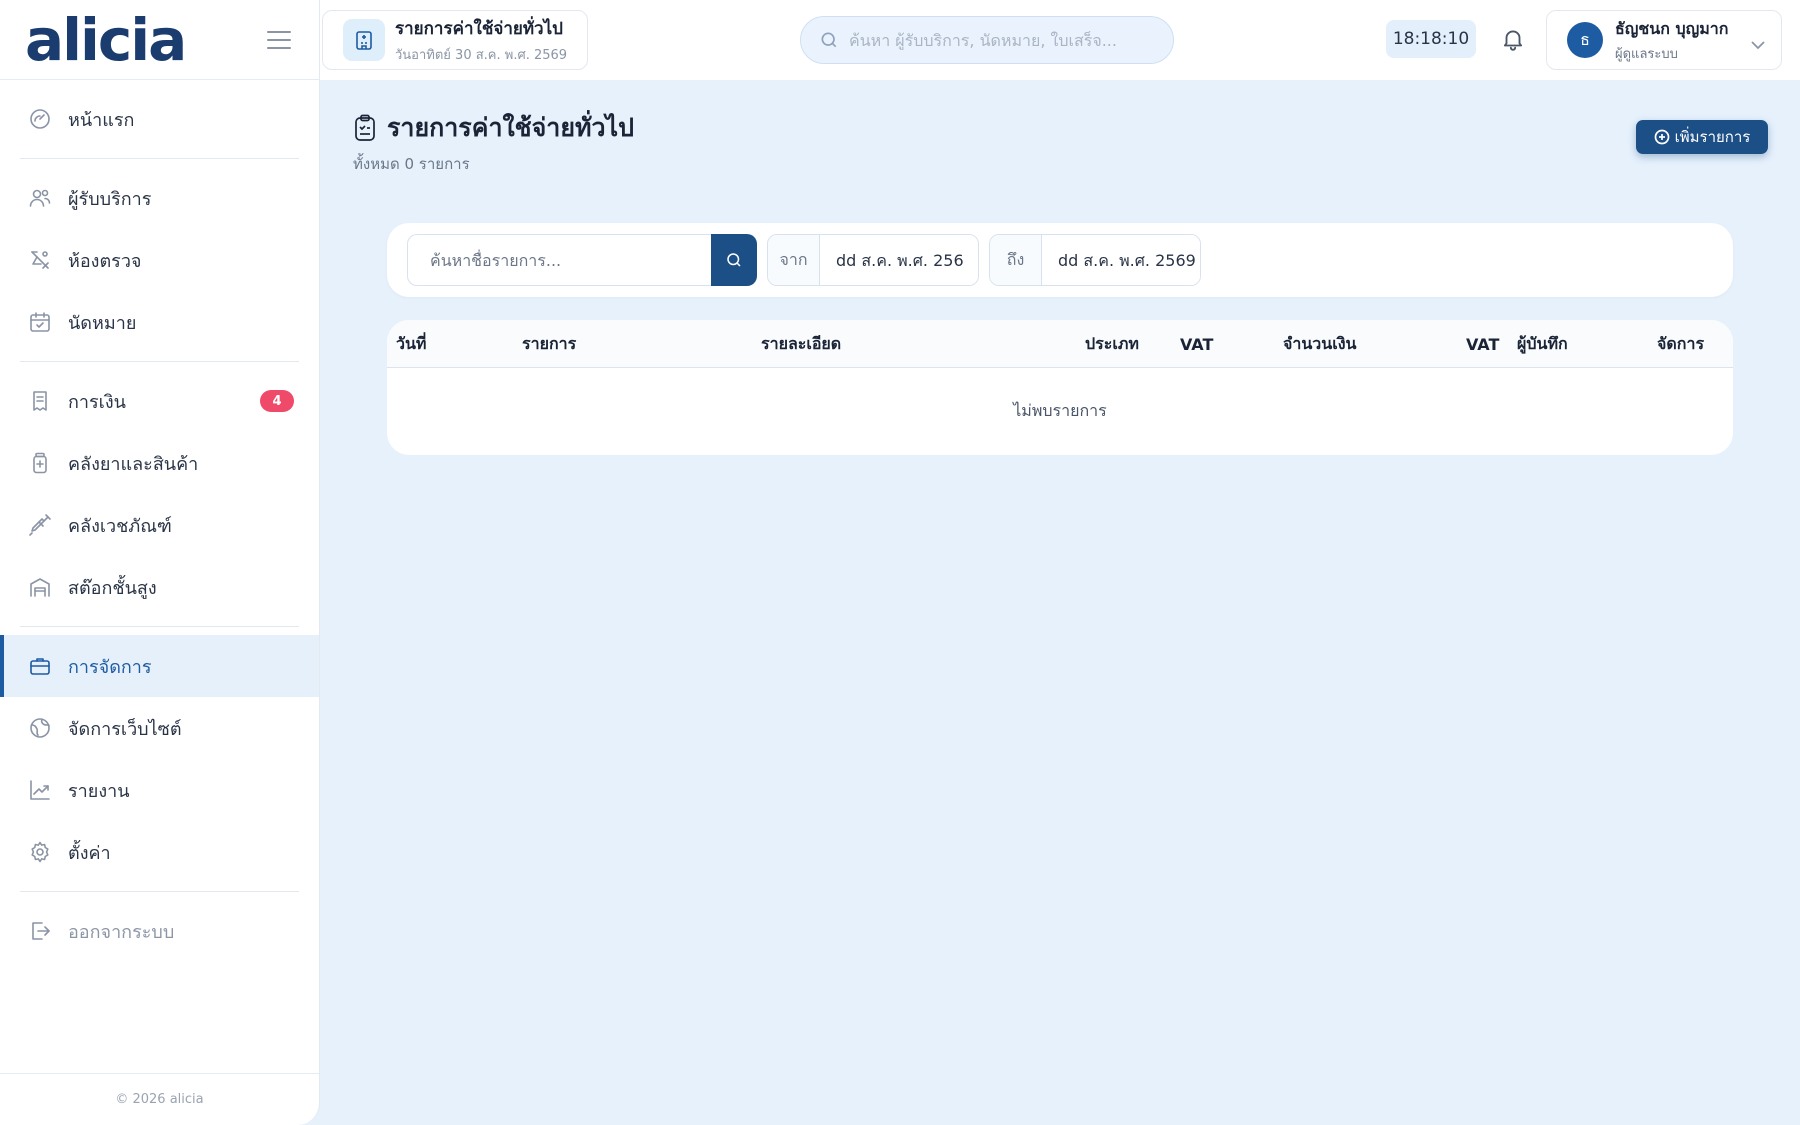 The height and width of the screenshot is (1125, 1800). I want to click on user-name: ธัญชนก บุญมาก, so click(1672, 28).